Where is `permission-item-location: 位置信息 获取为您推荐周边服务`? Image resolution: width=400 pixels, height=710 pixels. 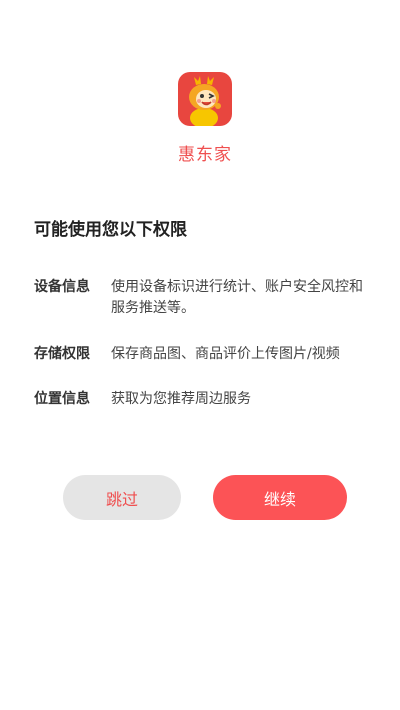 permission-item-location: 位置信息 获取为您推荐周边服务 is located at coordinates (204, 399).